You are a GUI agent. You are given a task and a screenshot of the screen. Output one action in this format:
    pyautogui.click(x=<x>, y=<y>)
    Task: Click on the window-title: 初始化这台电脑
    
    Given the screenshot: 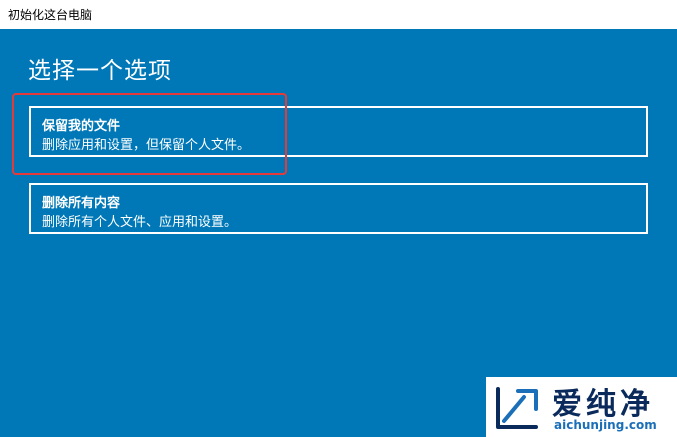 What is the action you would take?
    pyautogui.click(x=50, y=15)
    